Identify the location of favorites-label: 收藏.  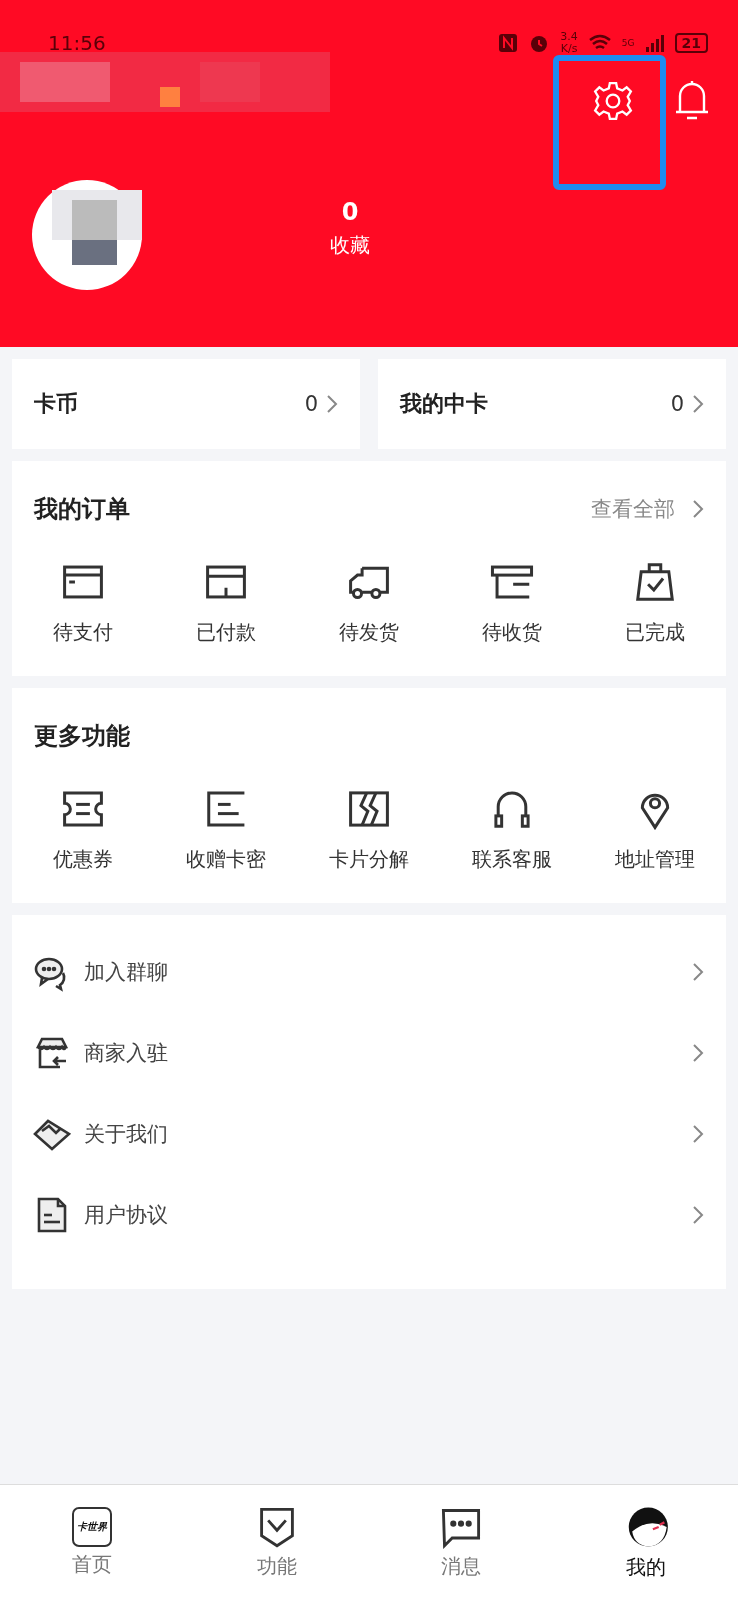
(350, 245).